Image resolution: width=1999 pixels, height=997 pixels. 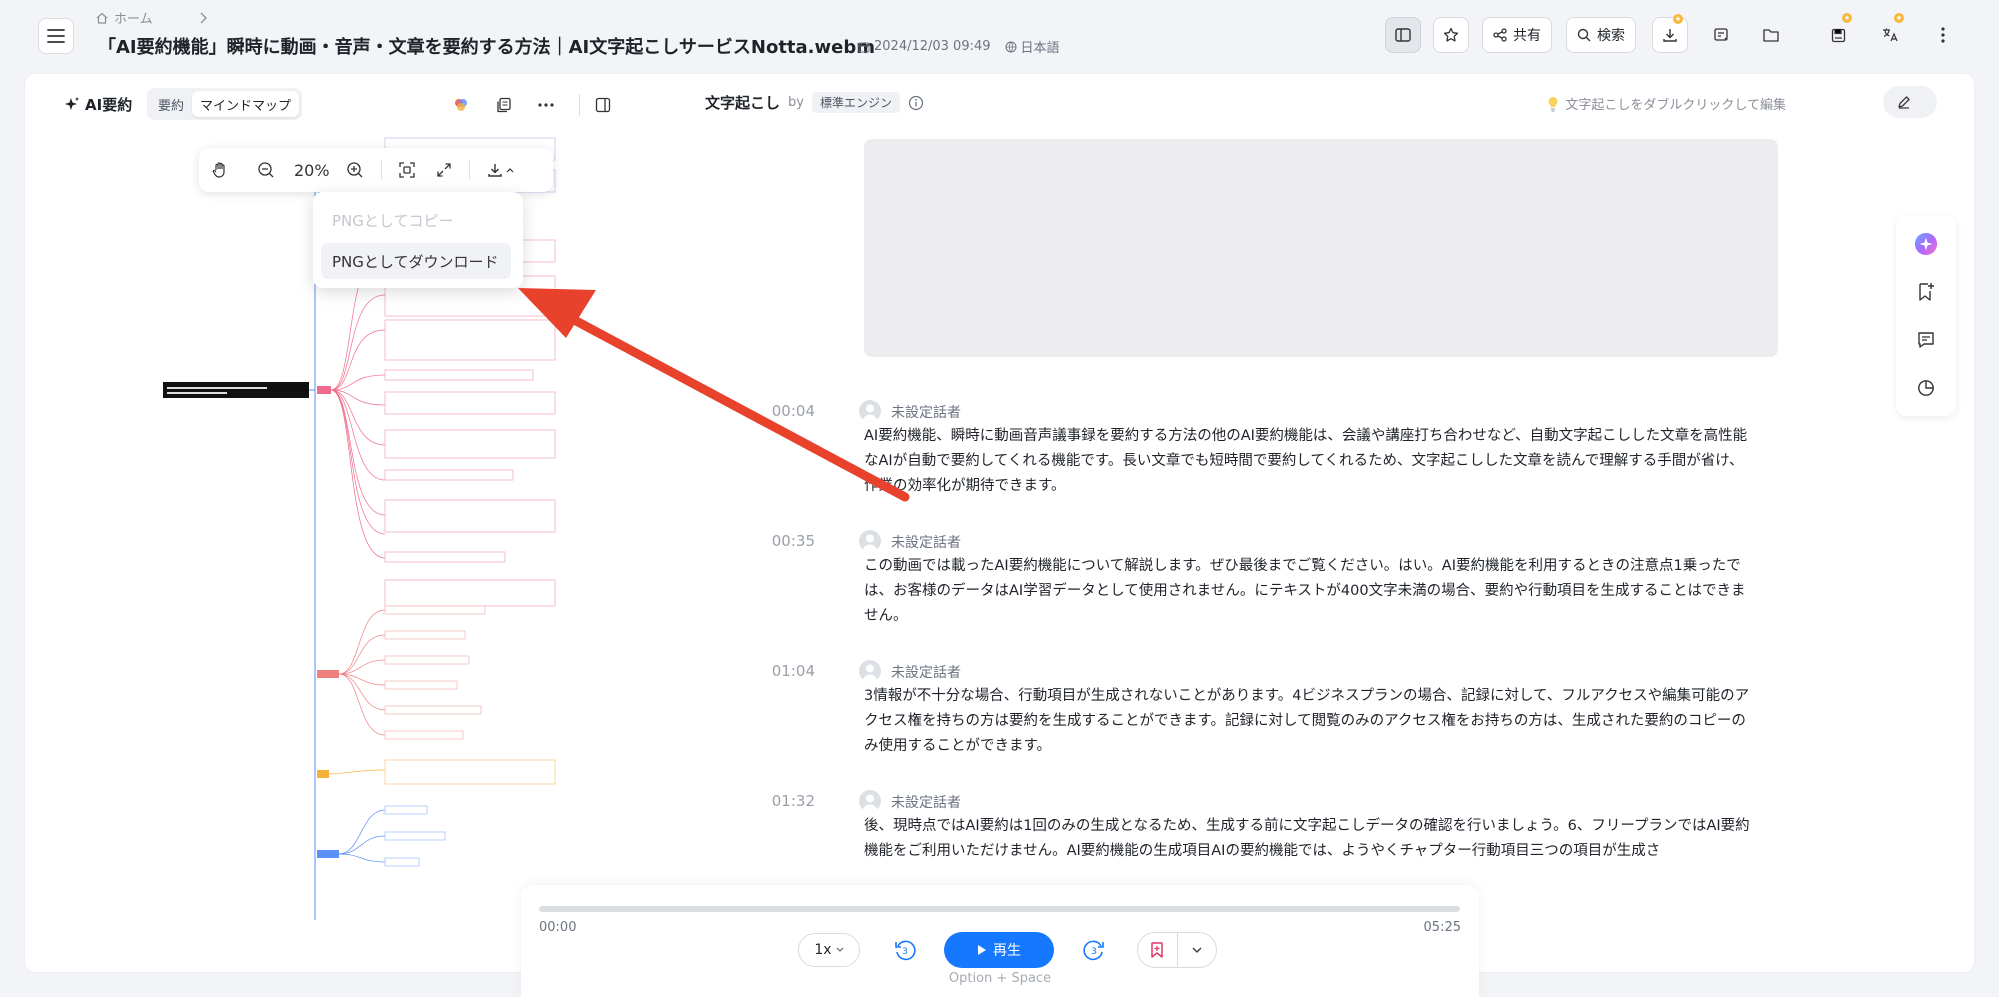 I want to click on menu-button, so click(x=56, y=36).